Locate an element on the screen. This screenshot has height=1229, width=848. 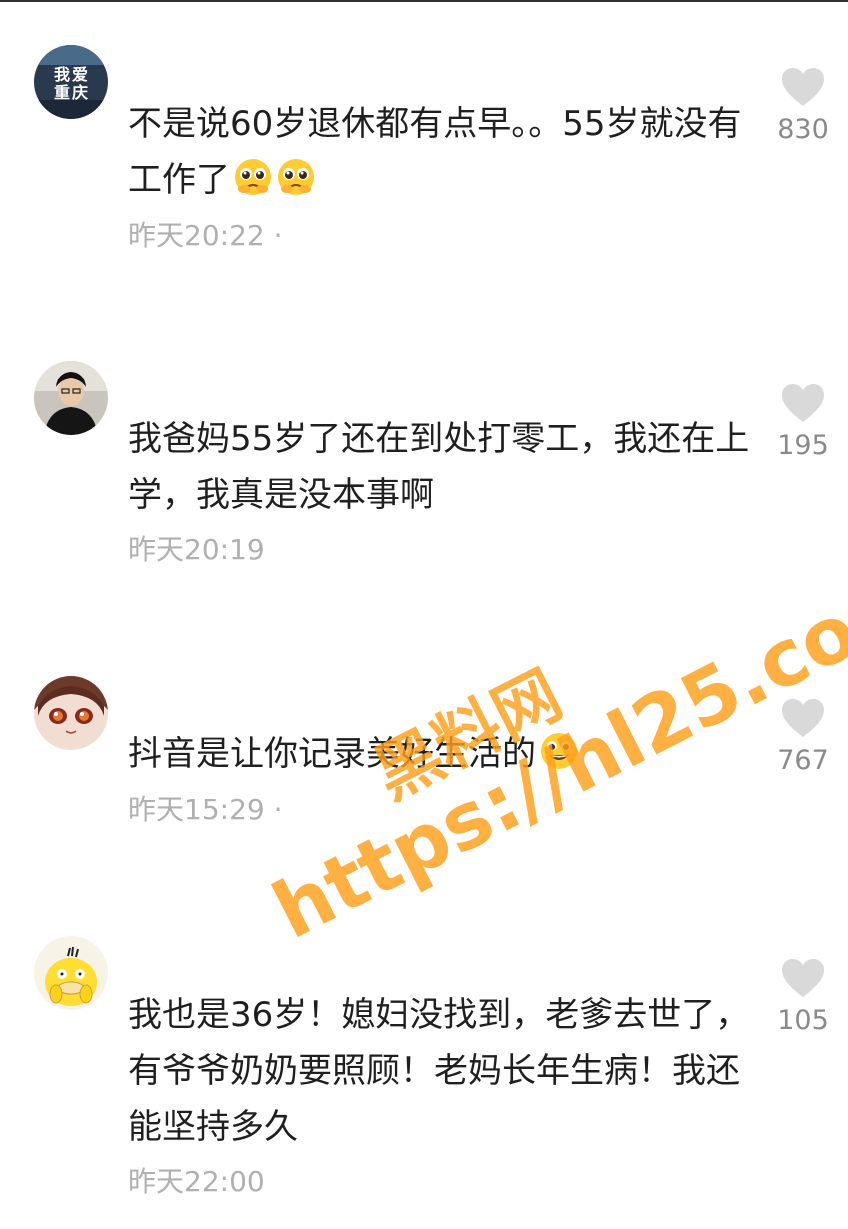
user-avatar: 我 爱 重 庆 is located at coordinates (71, 82).